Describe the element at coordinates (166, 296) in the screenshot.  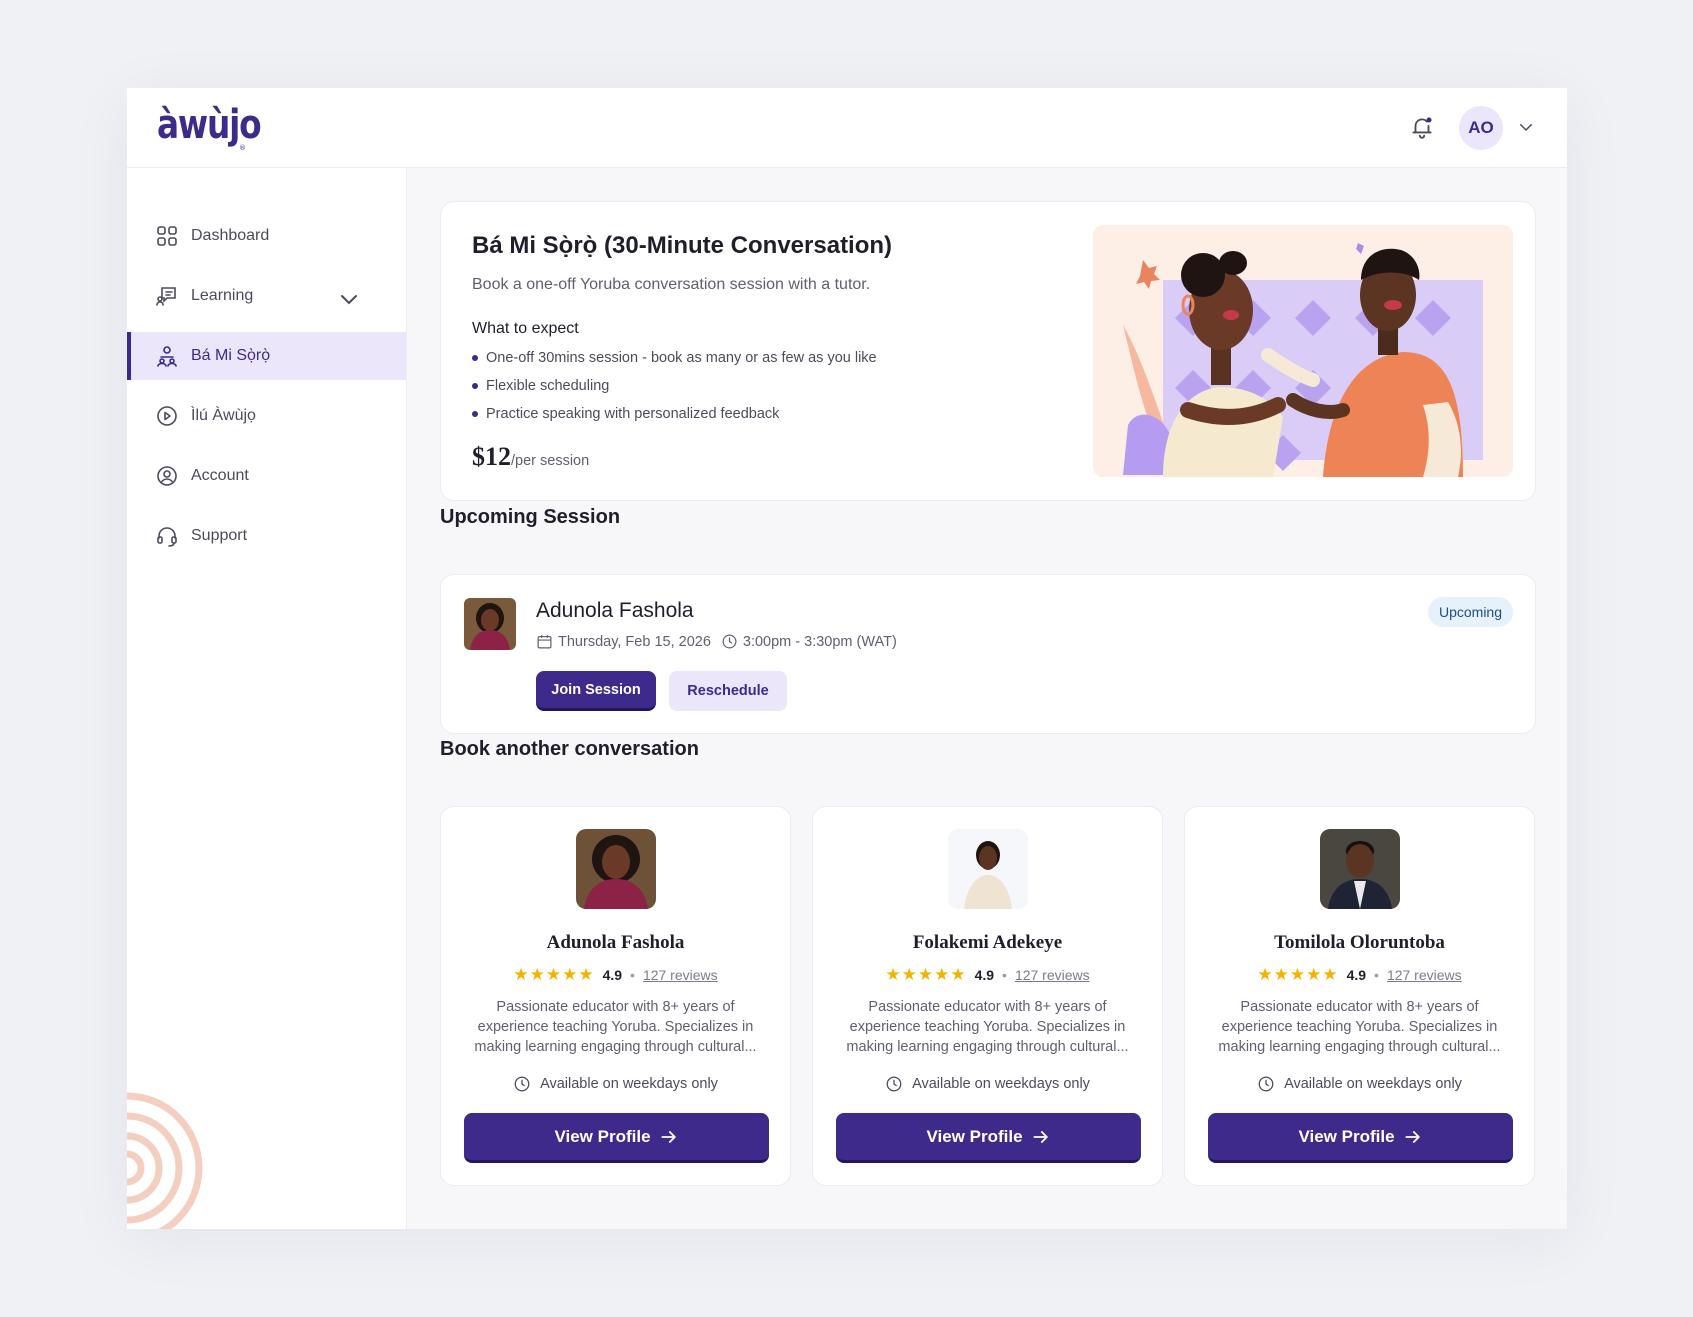
I see `chat-board-icon` at that location.